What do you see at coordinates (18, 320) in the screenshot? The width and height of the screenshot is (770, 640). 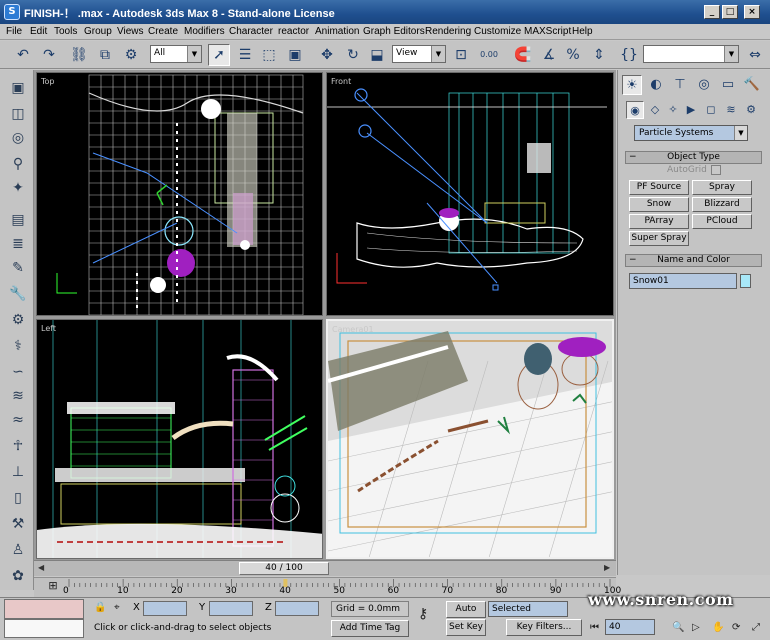 I see `gear-icon: ⚙` at bounding box center [18, 320].